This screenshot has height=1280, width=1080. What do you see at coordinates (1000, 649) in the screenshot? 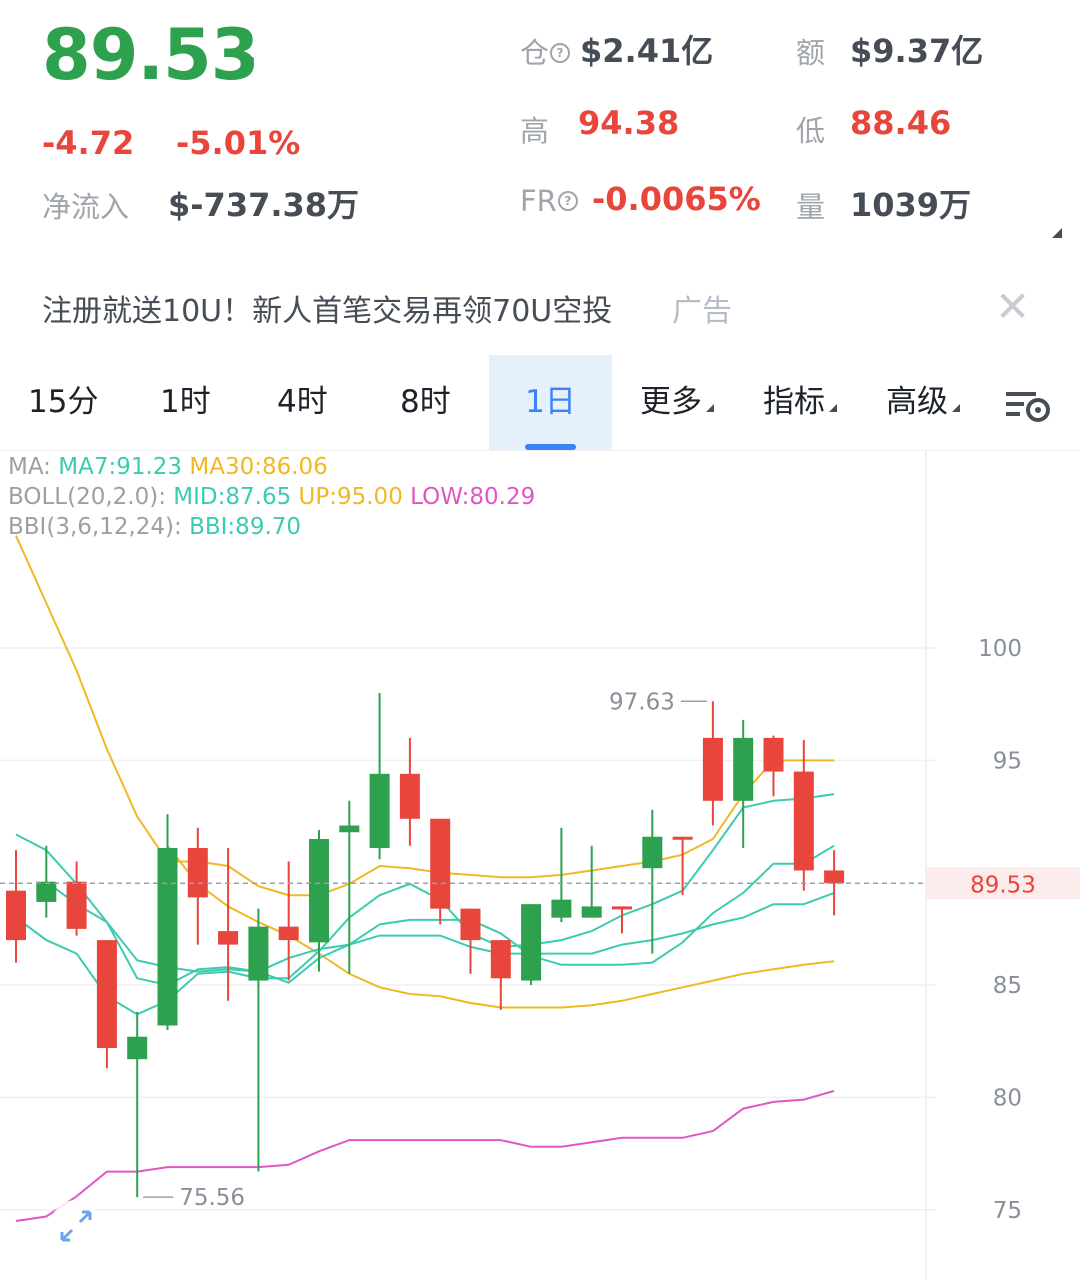
I see `y-tick-label: 100` at bounding box center [1000, 649].